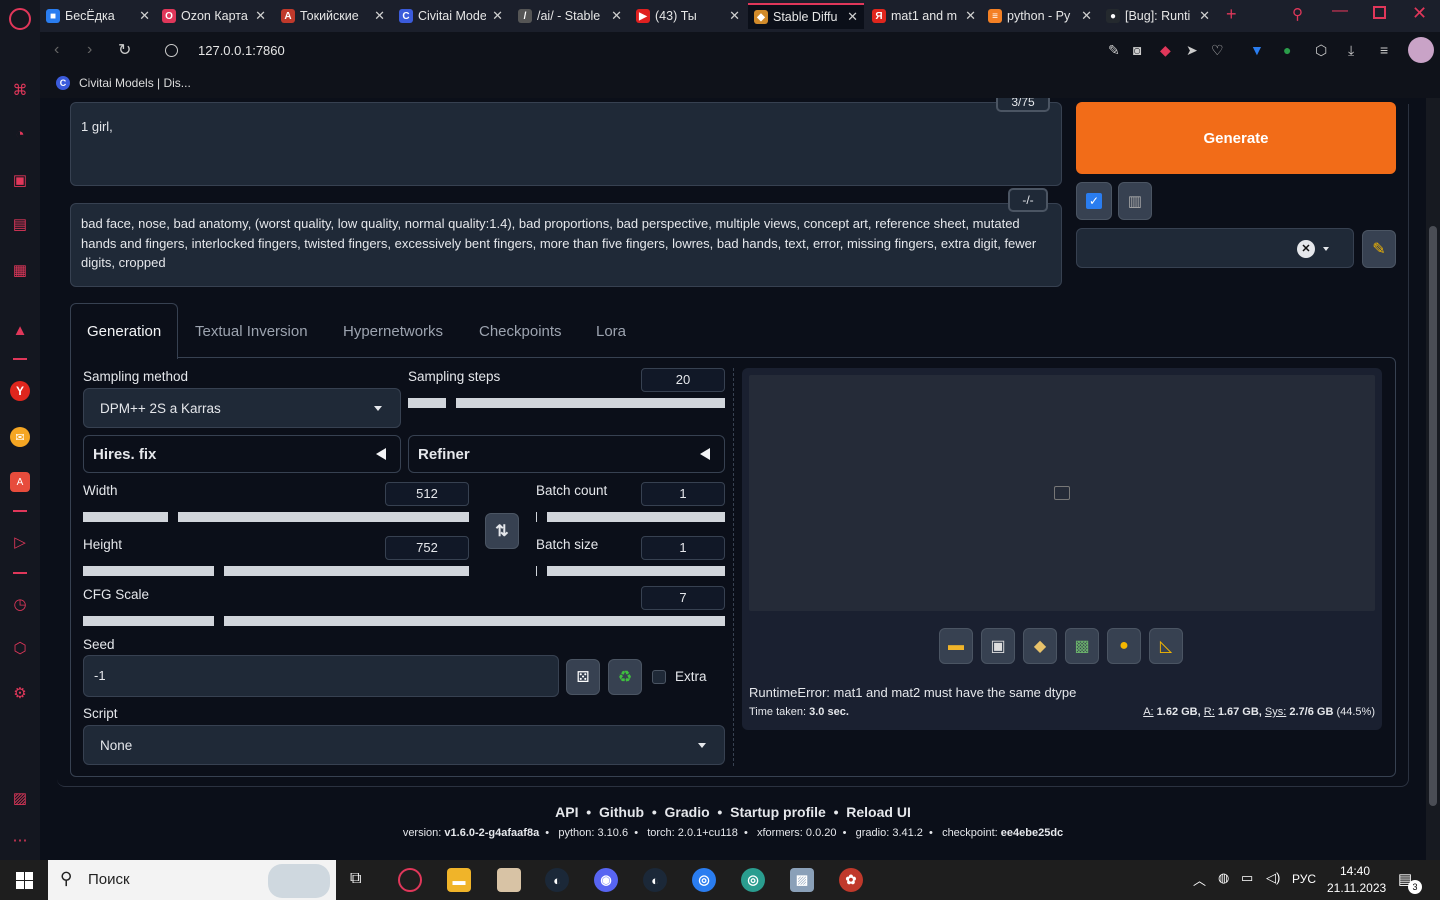 The image size is (1440, 900). What do you see at coordinates (1236, 138) in the screenshot?
I see `generate-button: Generate` at bounding box center [1236, 138].